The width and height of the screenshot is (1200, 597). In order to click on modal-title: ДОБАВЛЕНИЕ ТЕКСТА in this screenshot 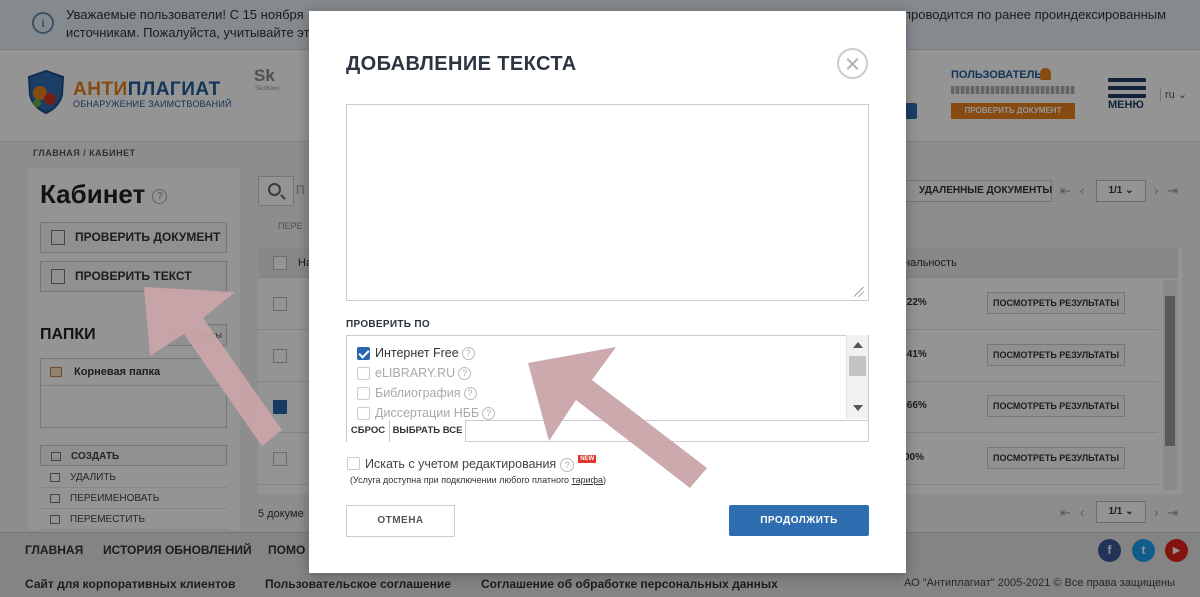, I will do `click(461, 64)`.